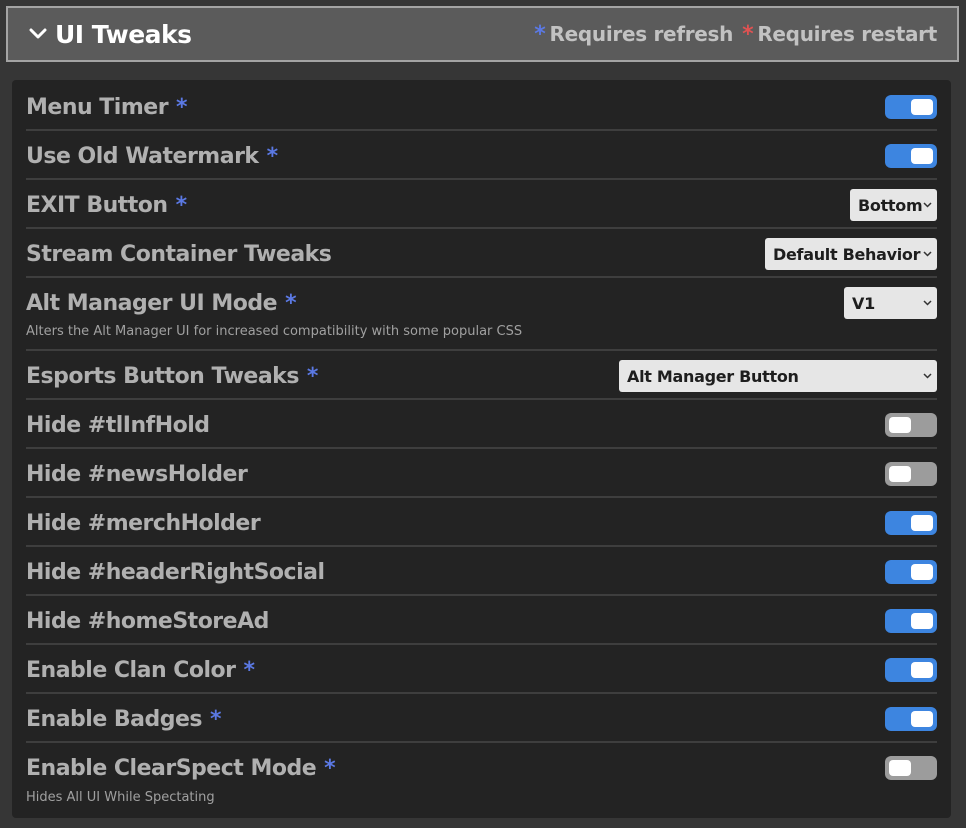  Describe the element at coordinates (107, 205) in the screenshot. I see `setting-label: EXIT Button *` at that location.